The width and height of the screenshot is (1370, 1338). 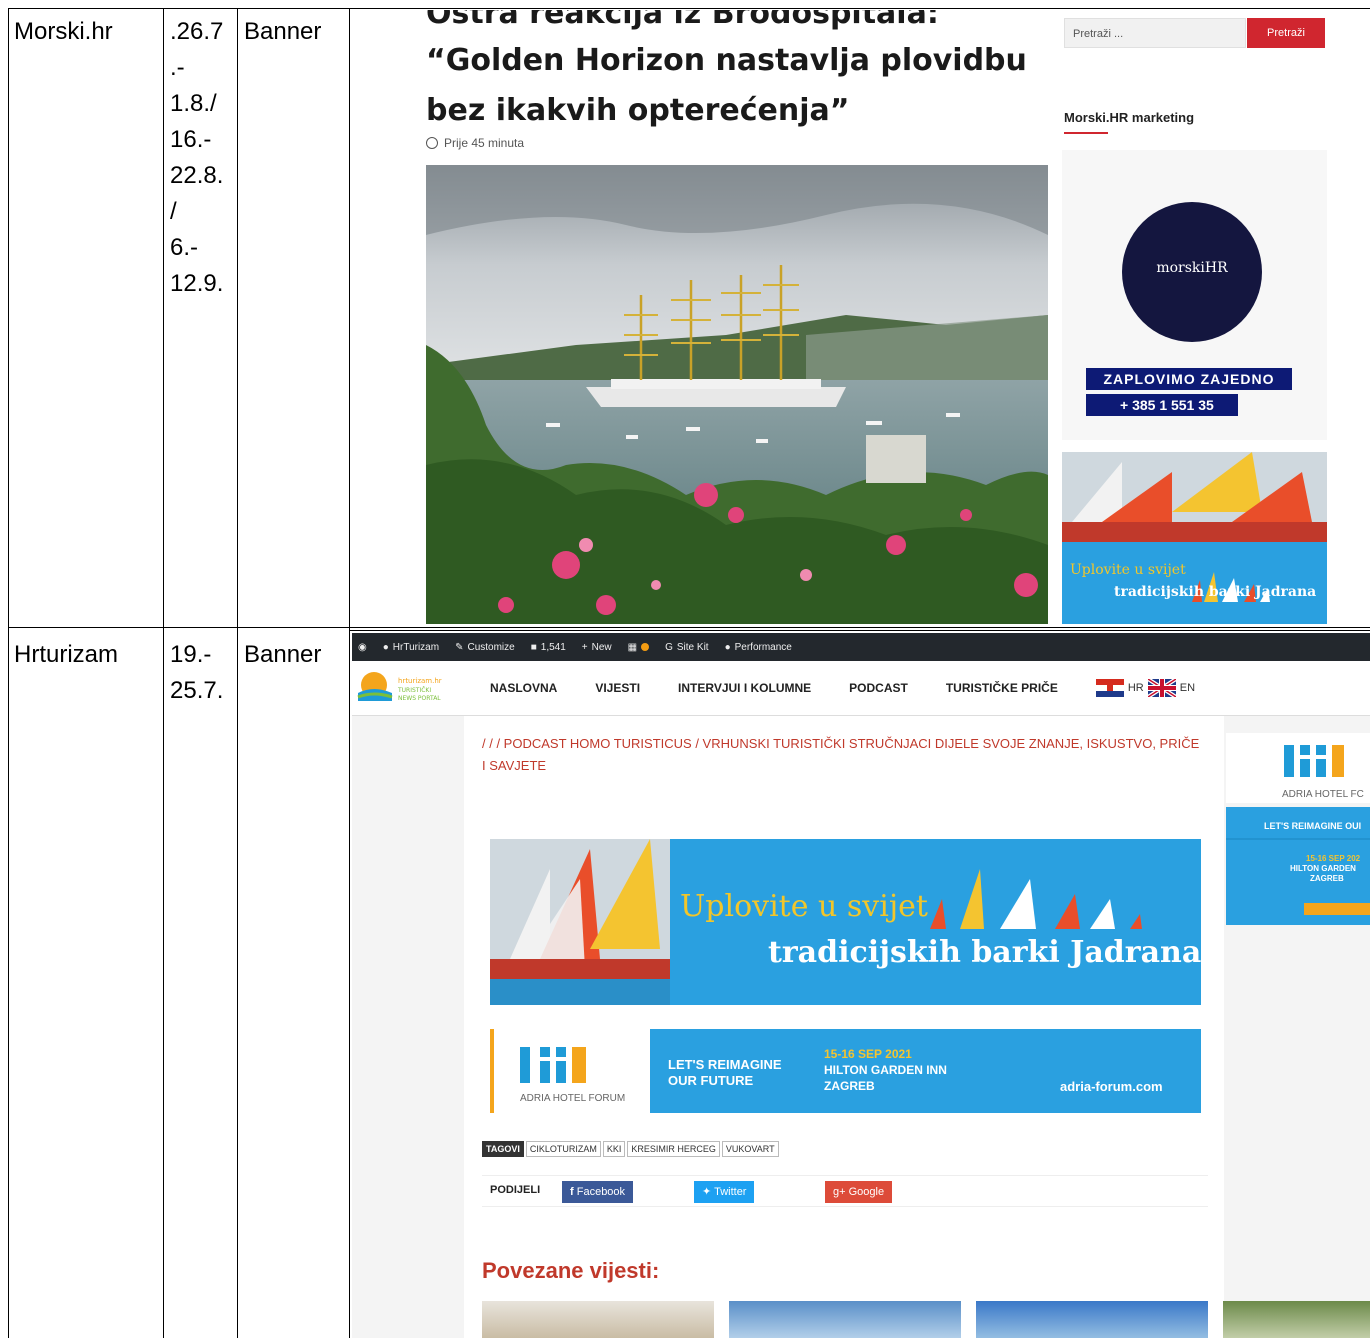 What do you see at coordinates (563, 1149) in the screenshot?
I see `tag-item: CIKLOTURIZAM` at bounding box center [563, 1149].